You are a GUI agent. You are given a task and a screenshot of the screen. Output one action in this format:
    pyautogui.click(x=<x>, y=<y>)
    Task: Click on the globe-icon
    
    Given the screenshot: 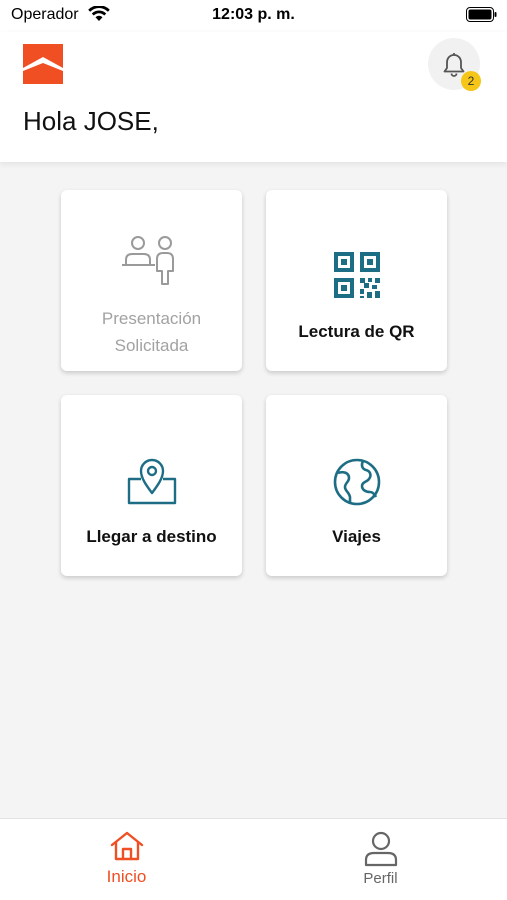 What is the action you would take?
    pyautogui.click(x=356, y=482)
    